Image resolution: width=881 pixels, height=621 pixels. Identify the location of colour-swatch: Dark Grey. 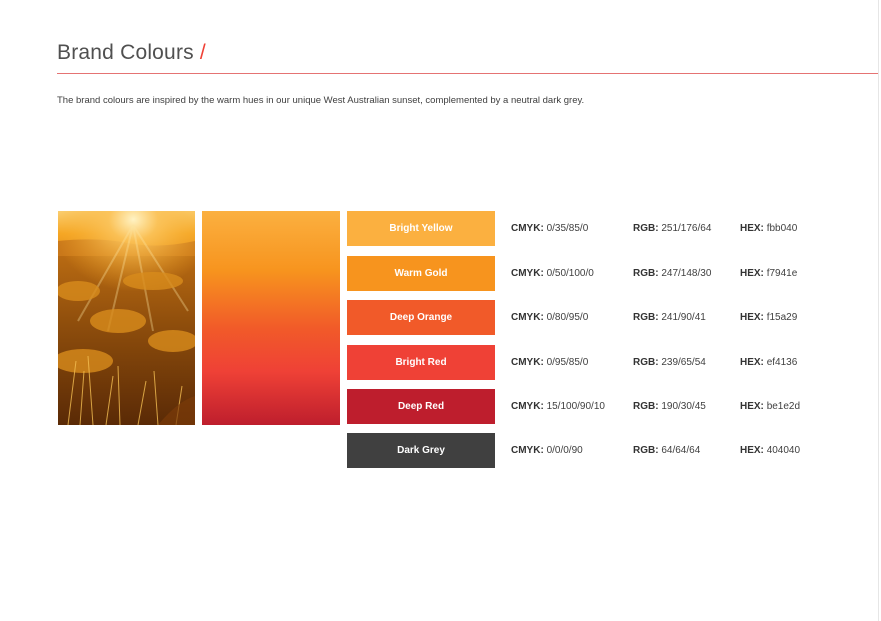
(421, 450).